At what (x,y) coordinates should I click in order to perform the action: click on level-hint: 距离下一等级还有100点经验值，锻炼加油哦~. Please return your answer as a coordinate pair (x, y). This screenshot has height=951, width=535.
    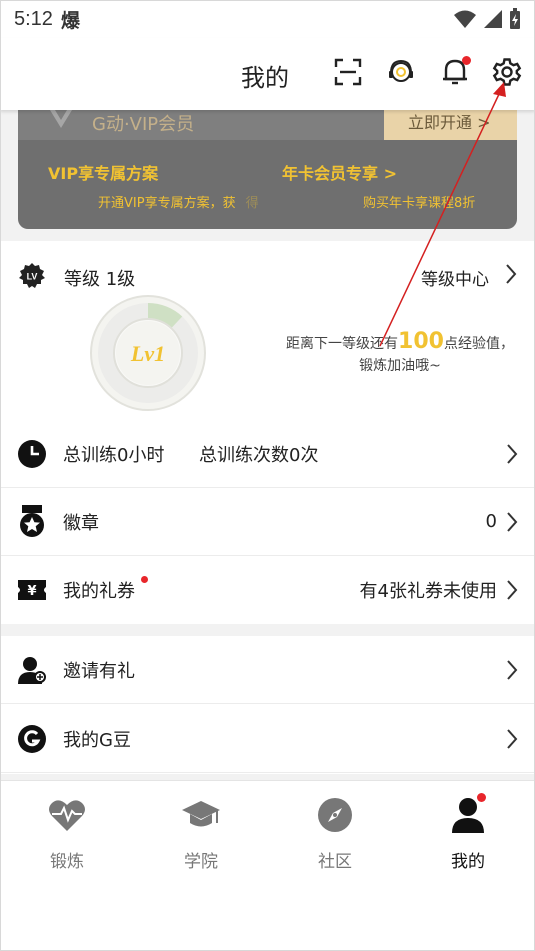
    Looking at the image, I should click on (400, 354).